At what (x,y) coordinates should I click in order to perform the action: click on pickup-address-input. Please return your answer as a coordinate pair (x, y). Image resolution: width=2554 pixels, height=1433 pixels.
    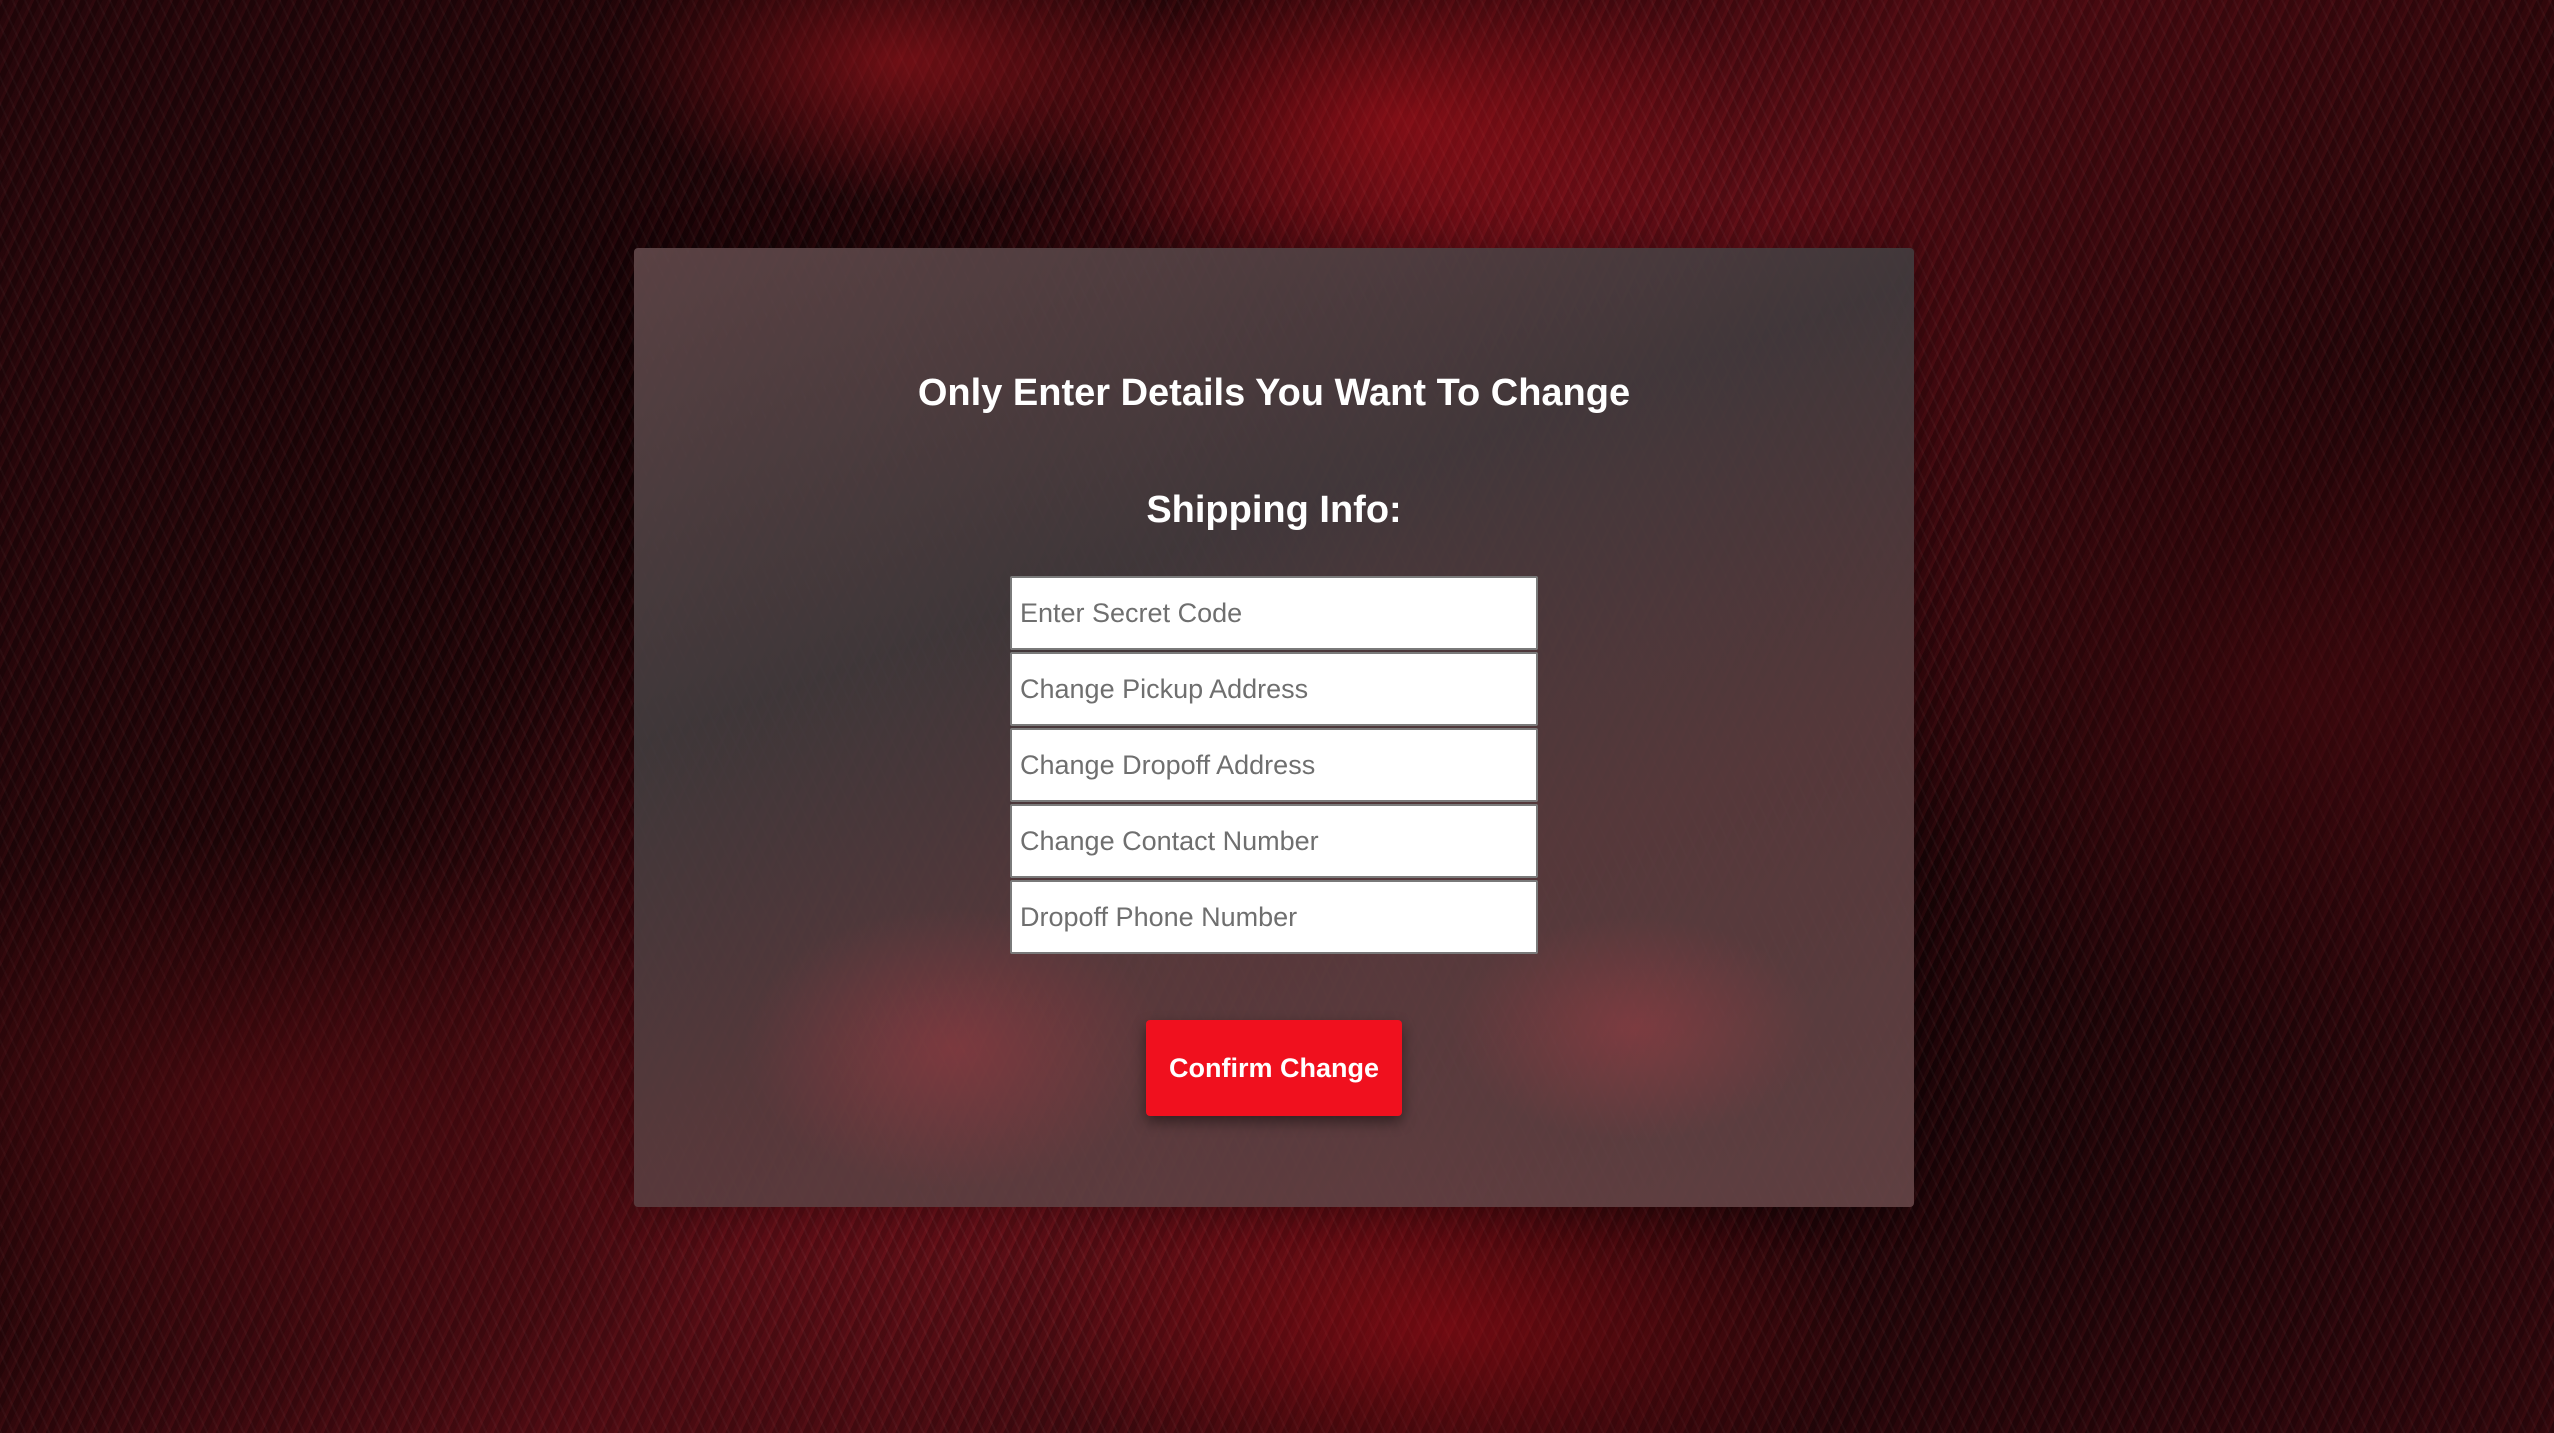
    Looking at the image, I should click on (1274, 689).